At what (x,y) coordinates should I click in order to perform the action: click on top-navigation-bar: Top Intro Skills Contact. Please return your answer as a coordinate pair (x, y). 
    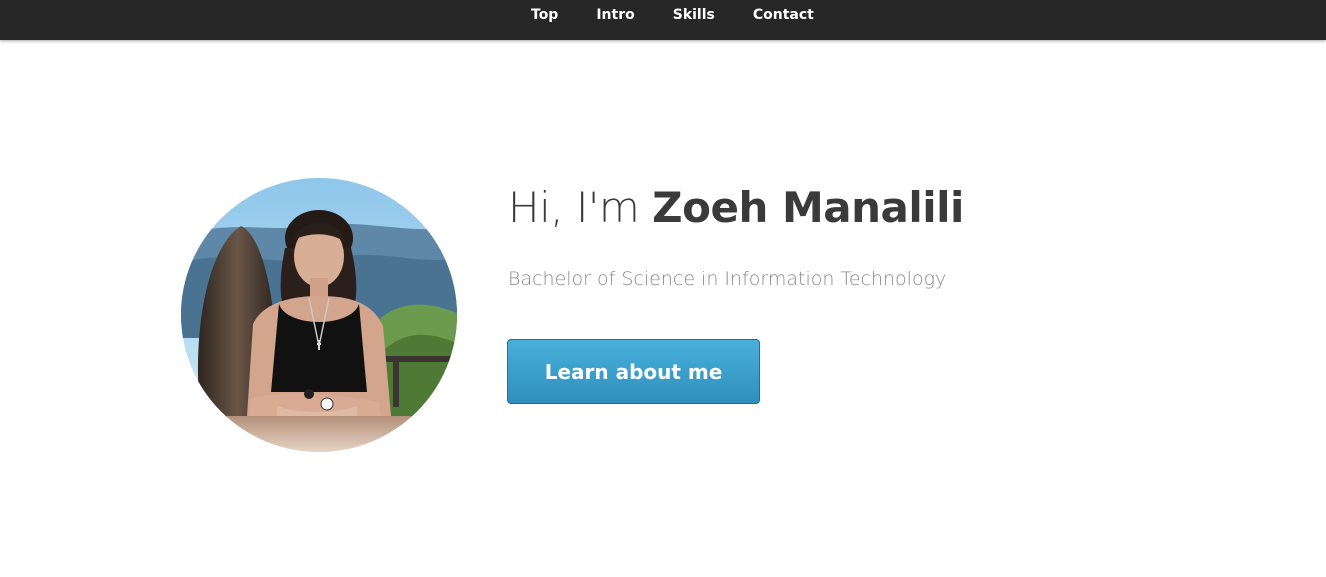
    Looking at the image, I should click on (663, 20).